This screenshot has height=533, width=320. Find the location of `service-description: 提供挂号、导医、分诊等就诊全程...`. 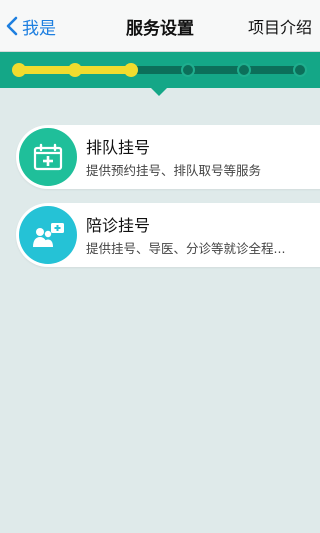

service-description: 提供挂号、导医、分诊等就诊全程... is located at coordinates (186, 248).